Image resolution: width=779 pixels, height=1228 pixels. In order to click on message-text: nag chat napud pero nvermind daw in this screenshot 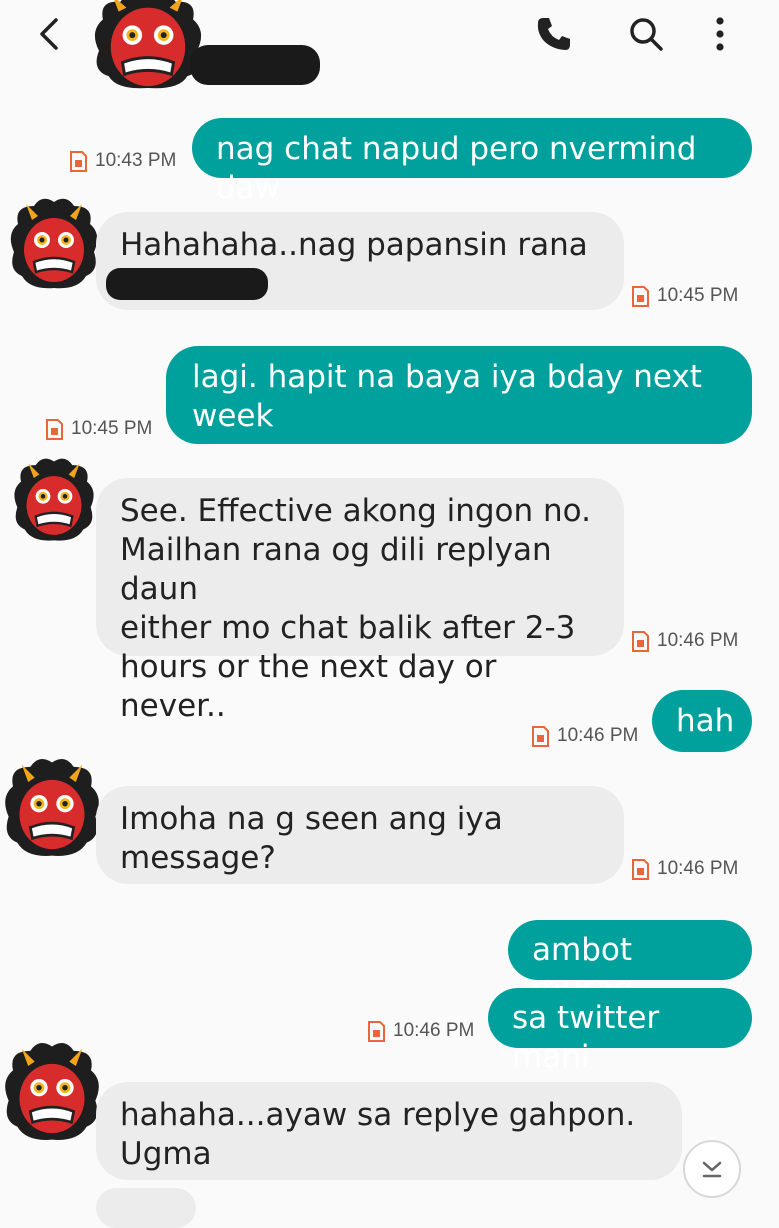, I will do `click(461, 168)`.